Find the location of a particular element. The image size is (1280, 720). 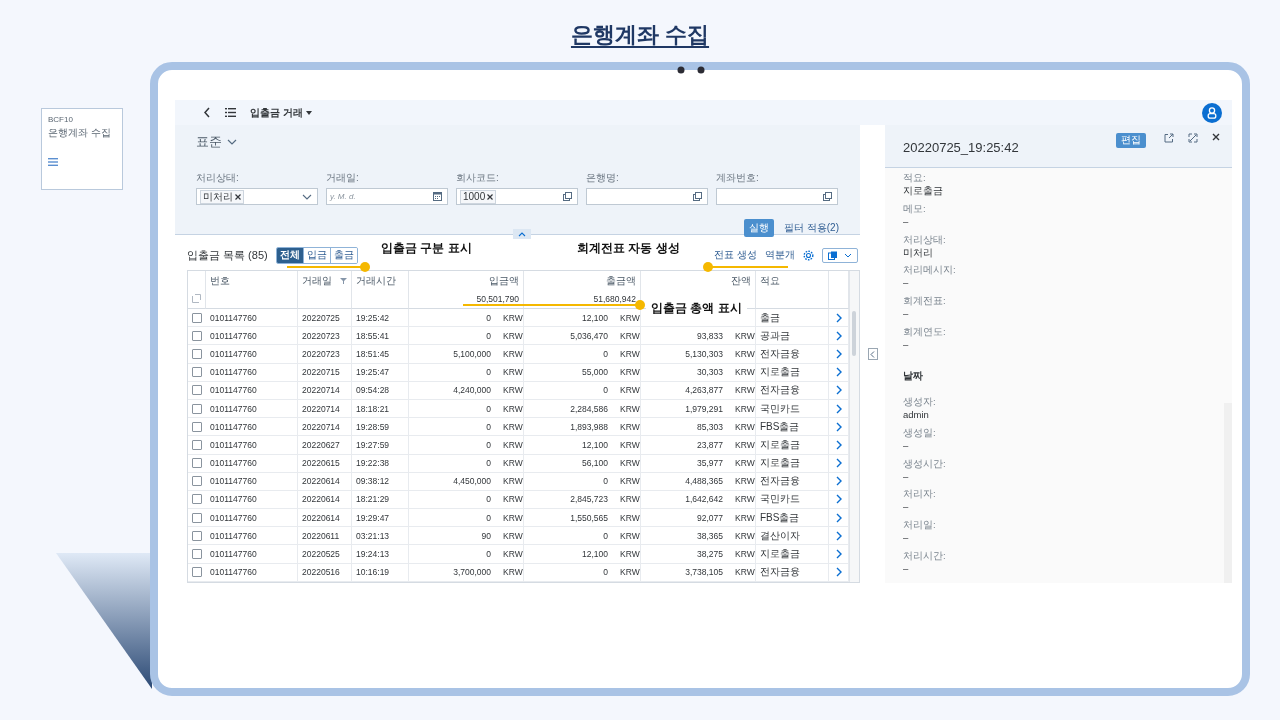

table-cell: 85,303 is located at coordinates (710, 426).